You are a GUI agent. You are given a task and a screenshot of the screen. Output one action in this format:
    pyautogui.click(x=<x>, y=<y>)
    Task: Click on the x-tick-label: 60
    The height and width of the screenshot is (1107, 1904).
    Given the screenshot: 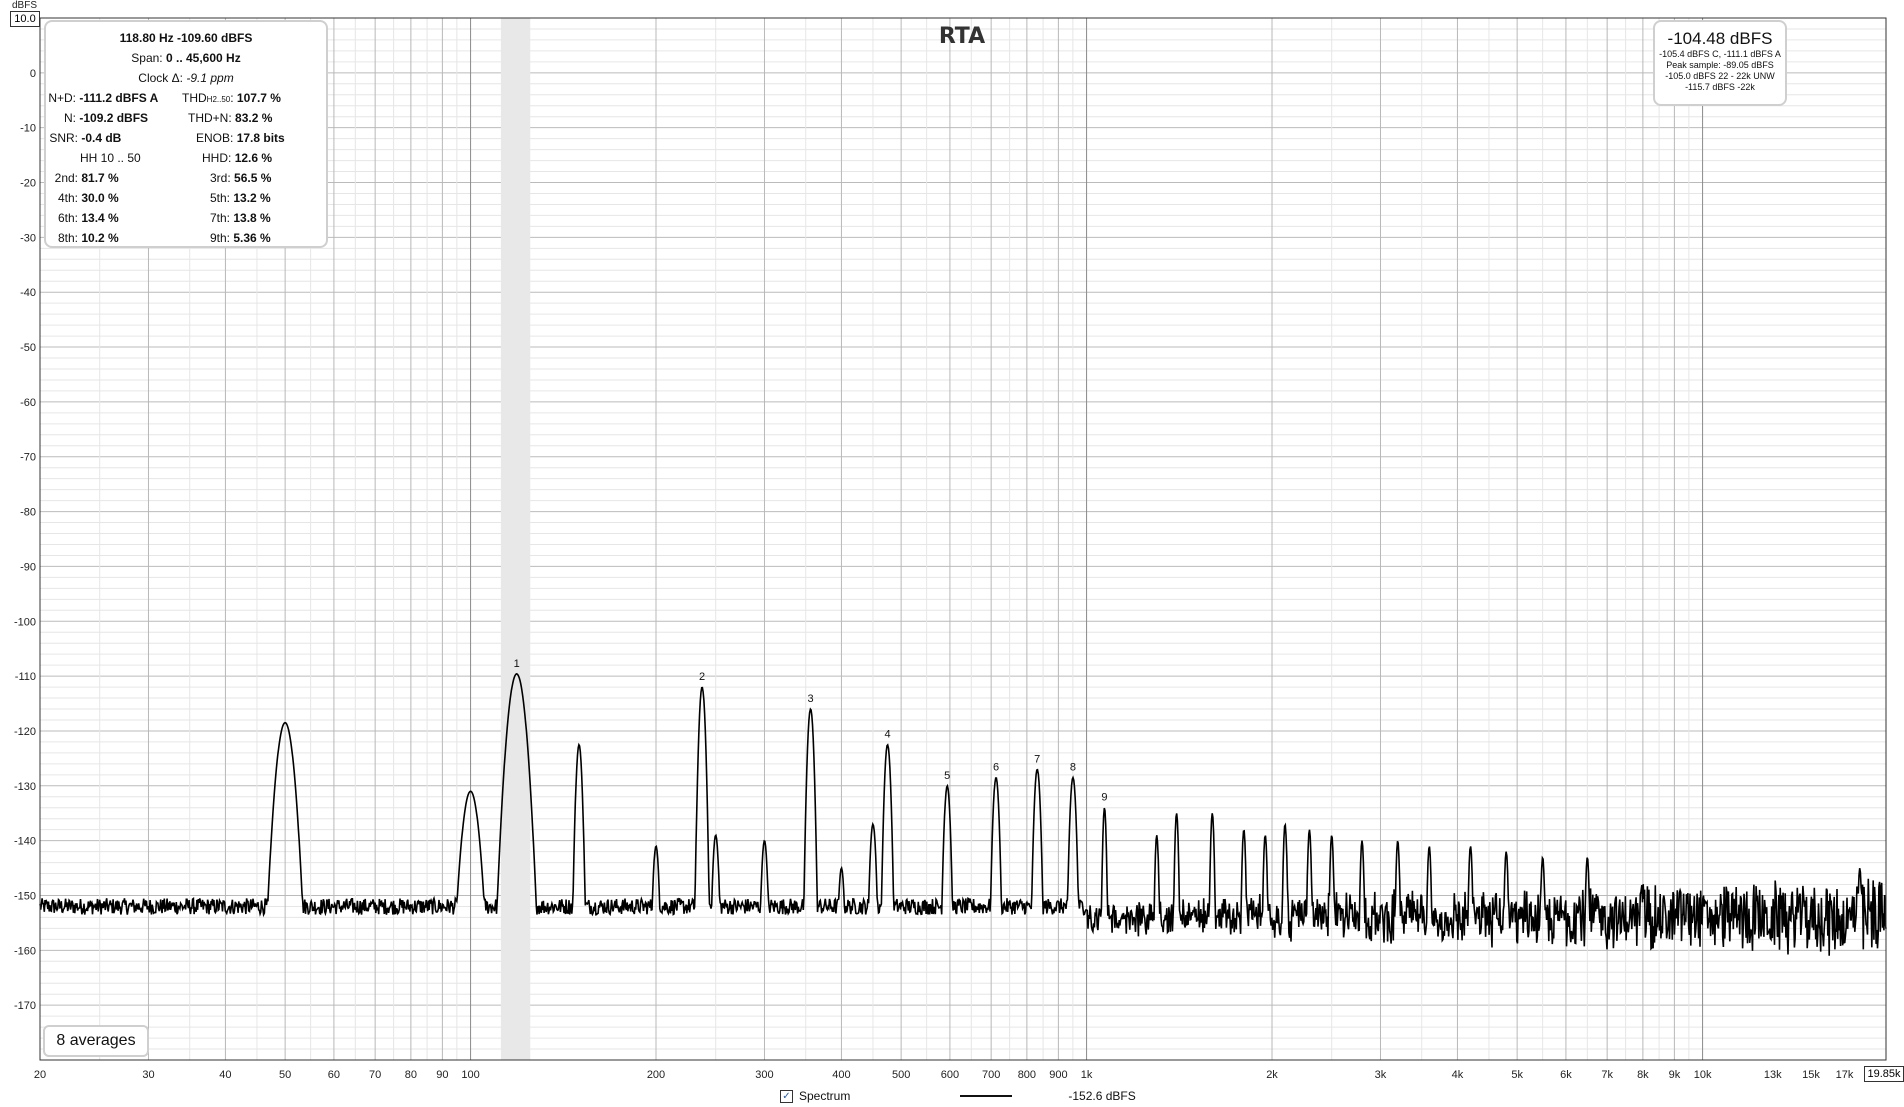 What is the action you would take?
    pyautogui.click(x=334, y=1075)
    